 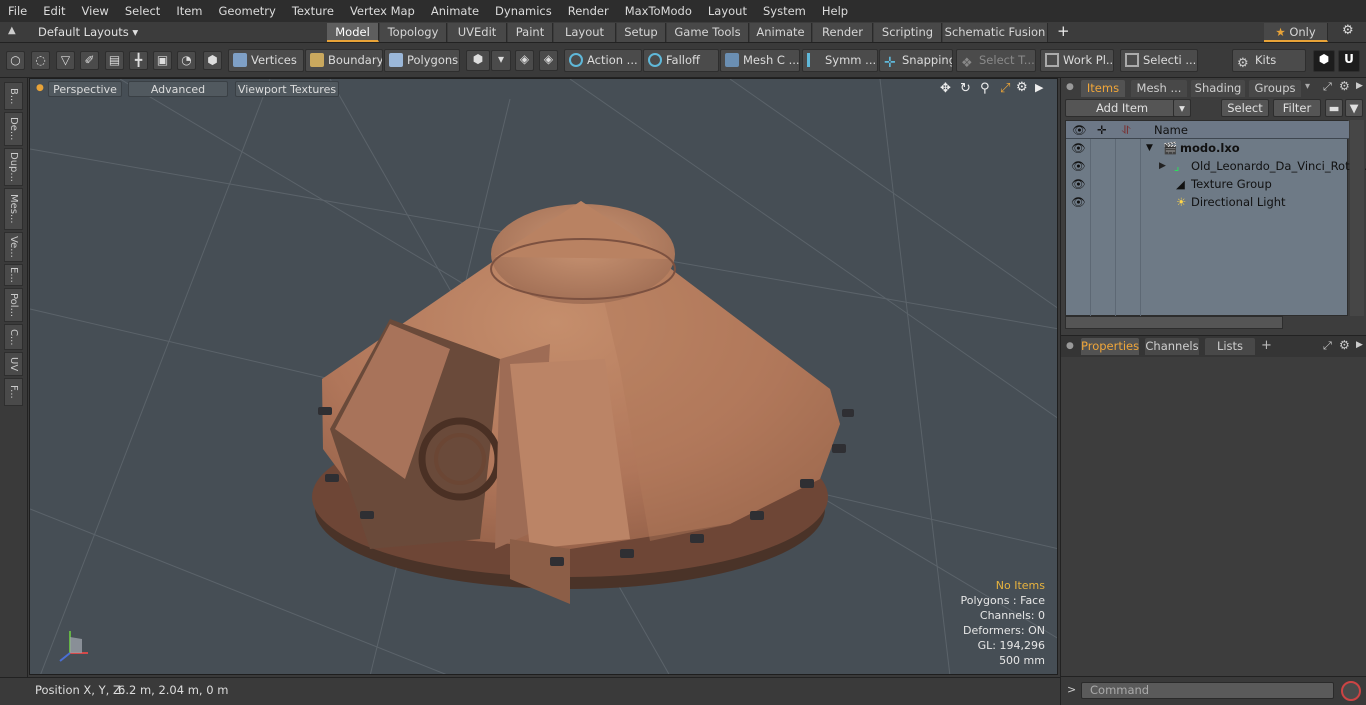 I want to click on list-item: 👁 ☀ Directional Light, so click(x=1207, y=202).